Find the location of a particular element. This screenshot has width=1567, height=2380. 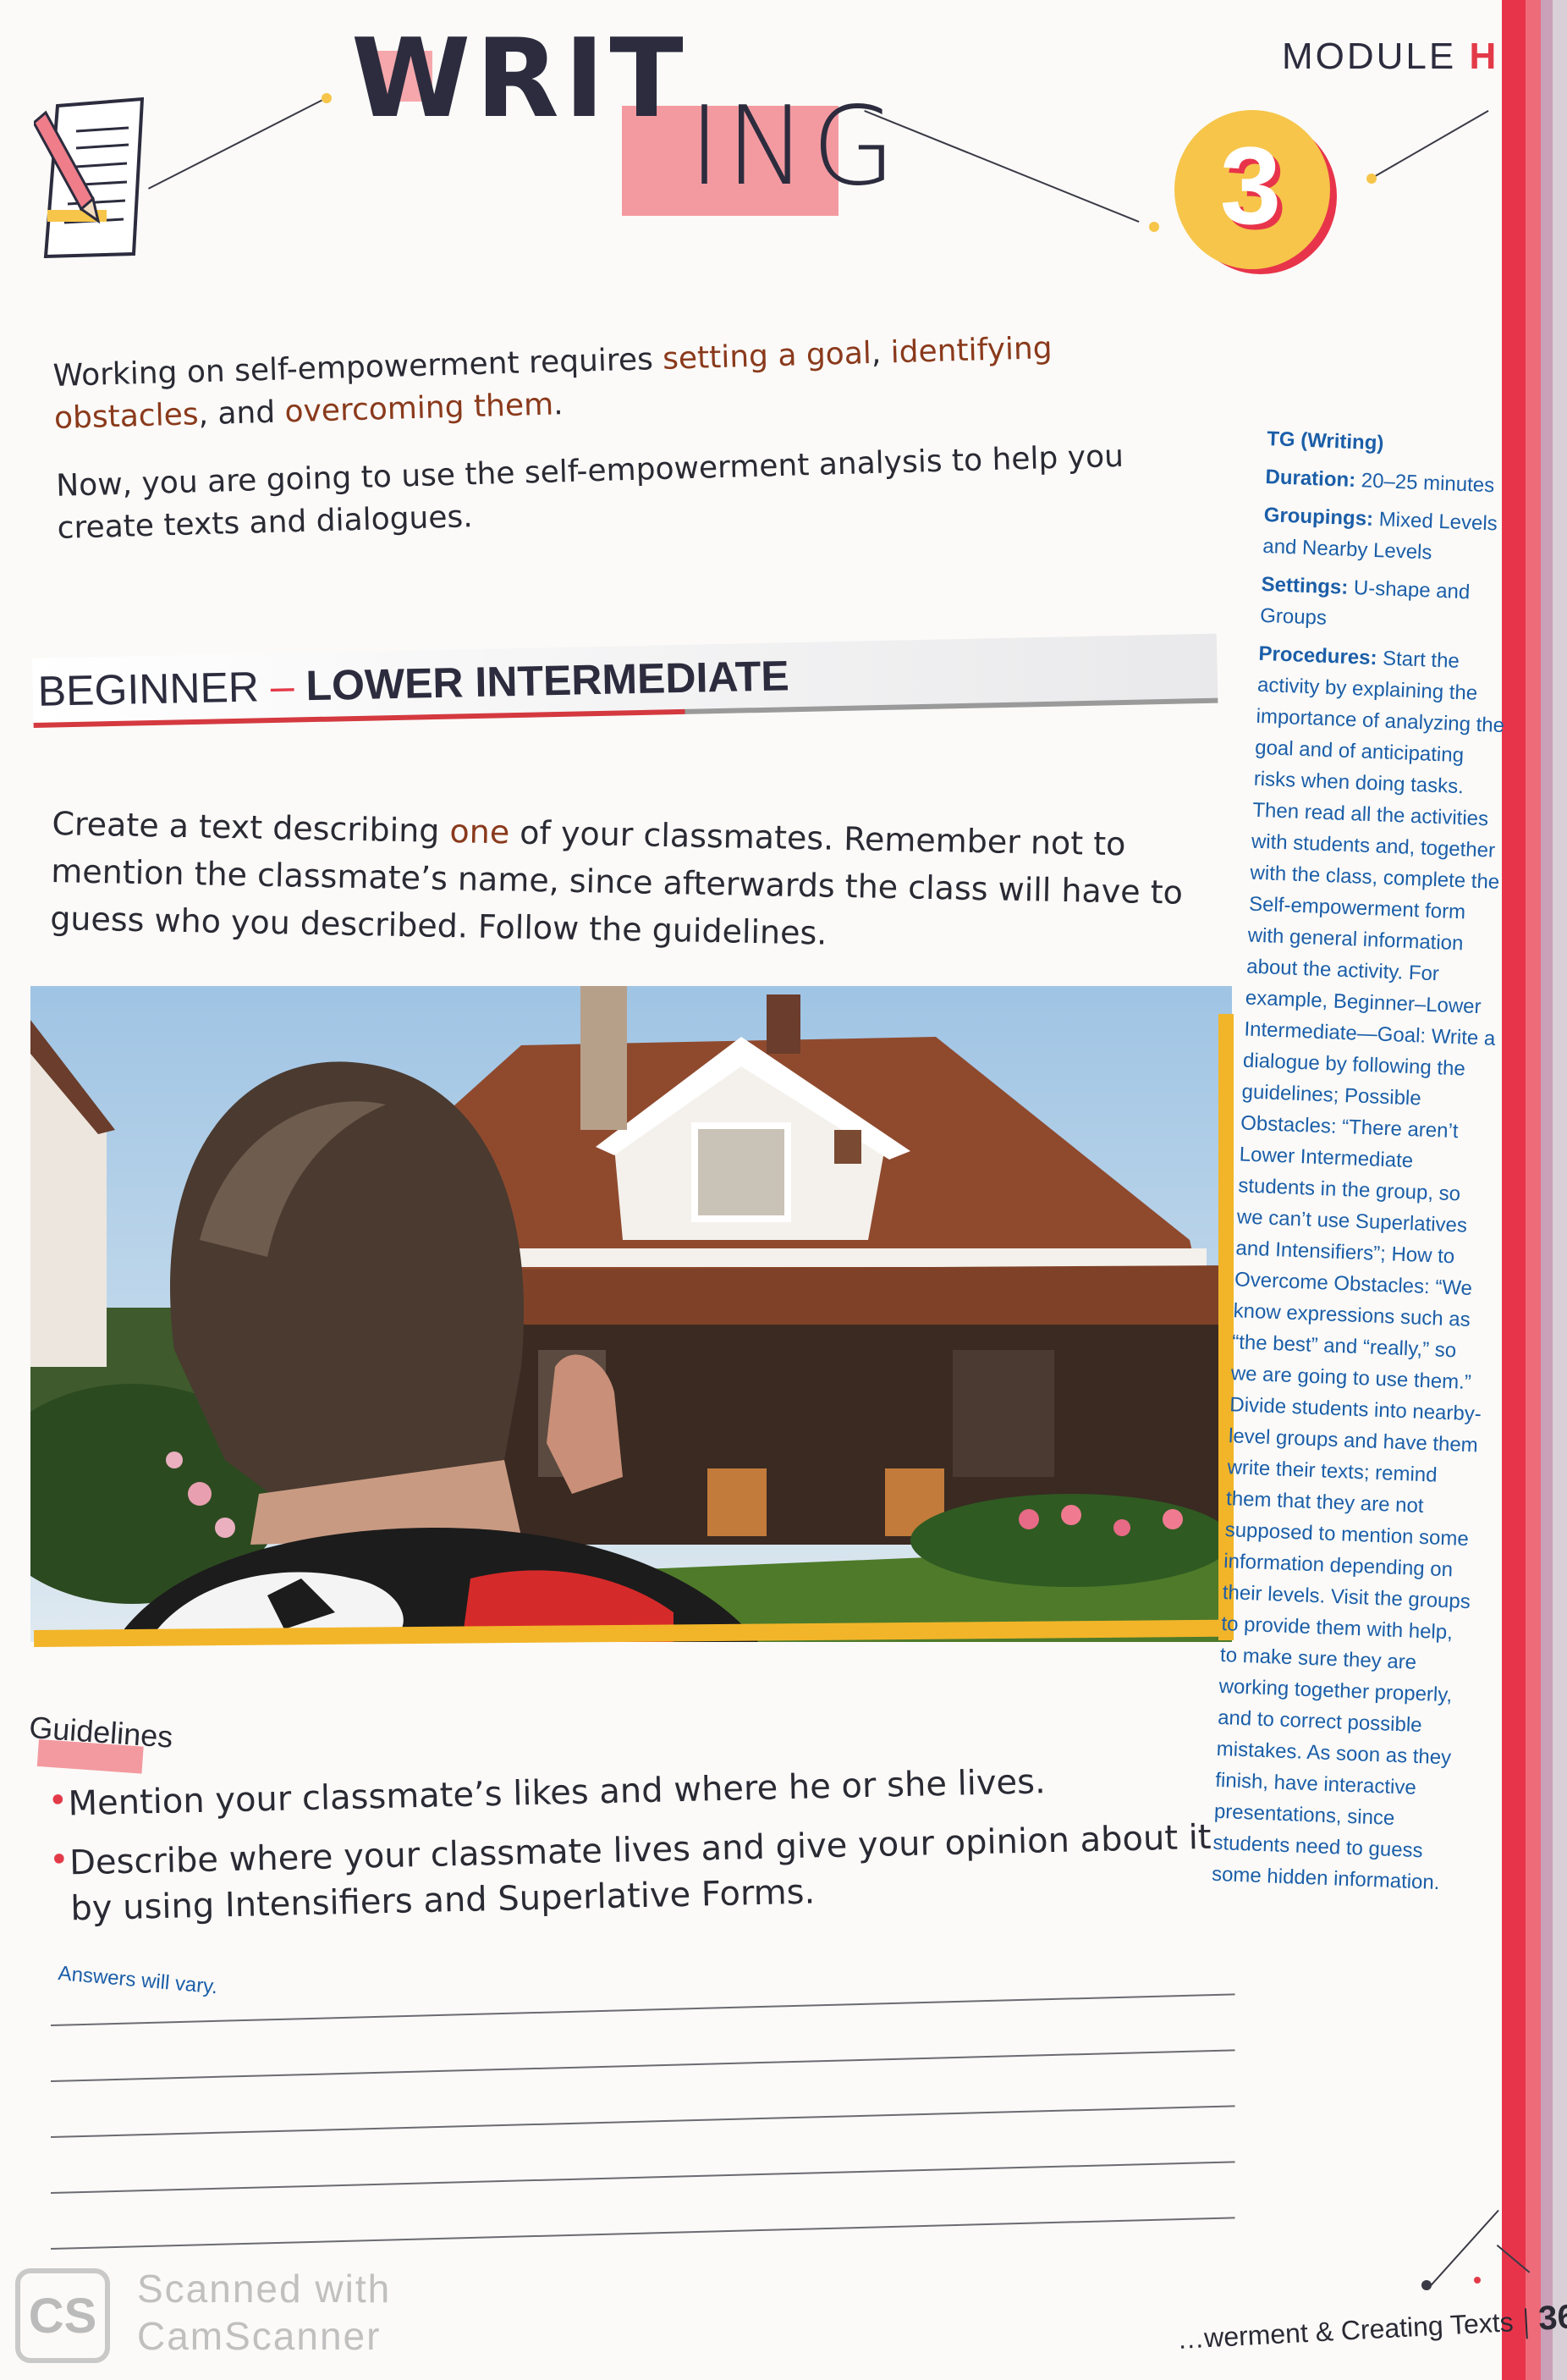

highlight-setting-goal: setting a goal is located at coordinates (767, 356).